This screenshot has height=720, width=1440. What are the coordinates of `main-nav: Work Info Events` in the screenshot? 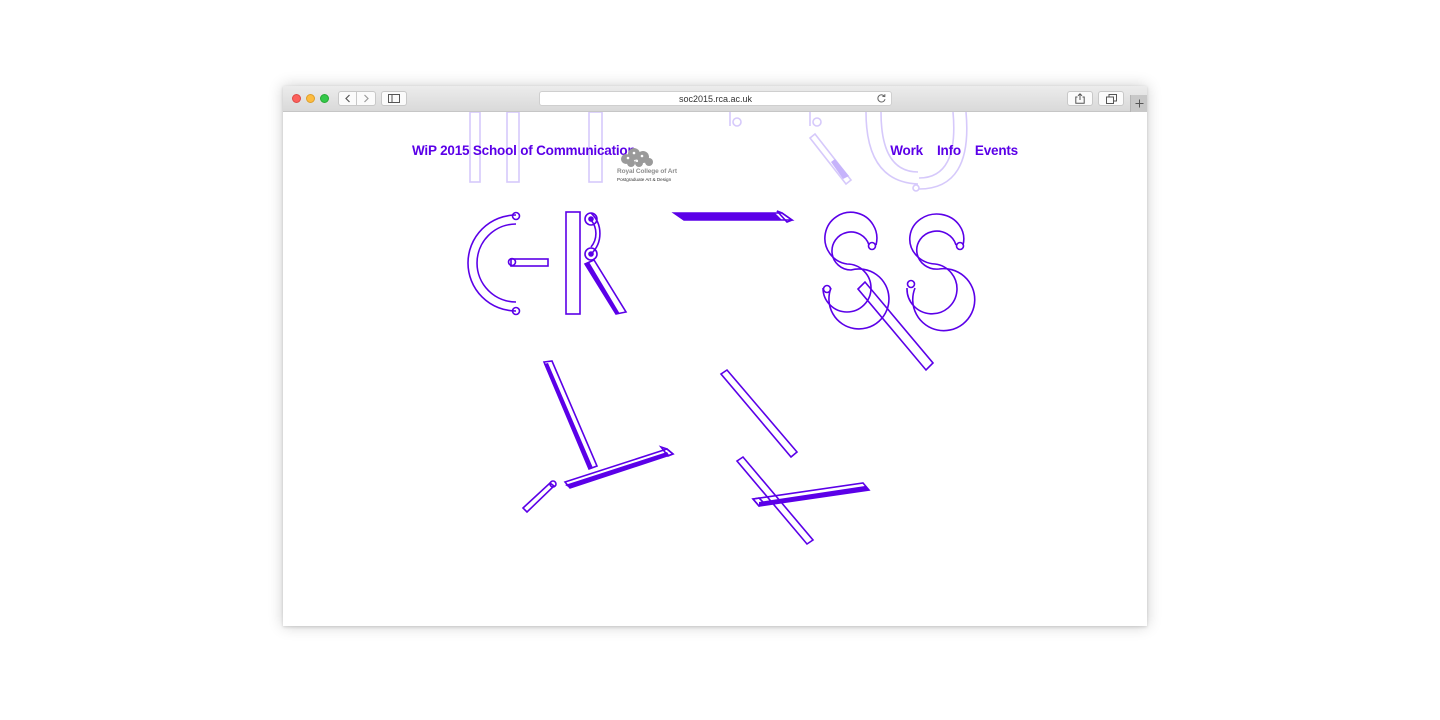 It's located at (954, 150).